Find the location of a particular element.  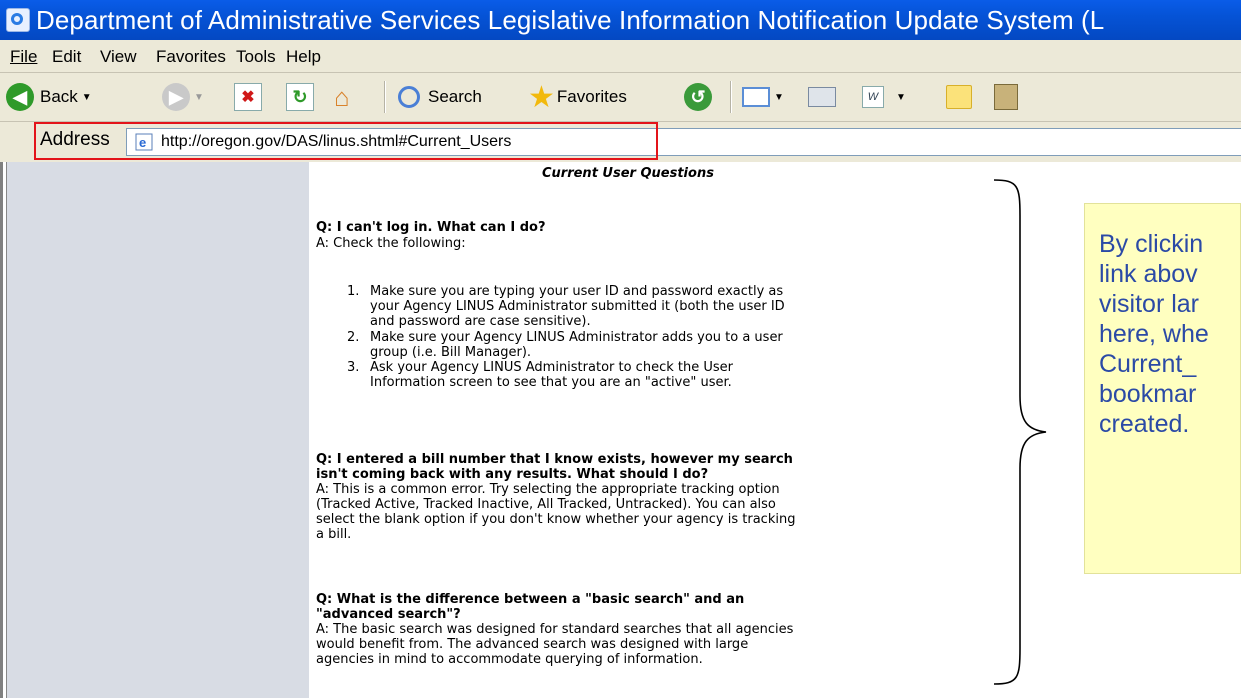

list-item-number: 2. is located at coordinates (353, 337).